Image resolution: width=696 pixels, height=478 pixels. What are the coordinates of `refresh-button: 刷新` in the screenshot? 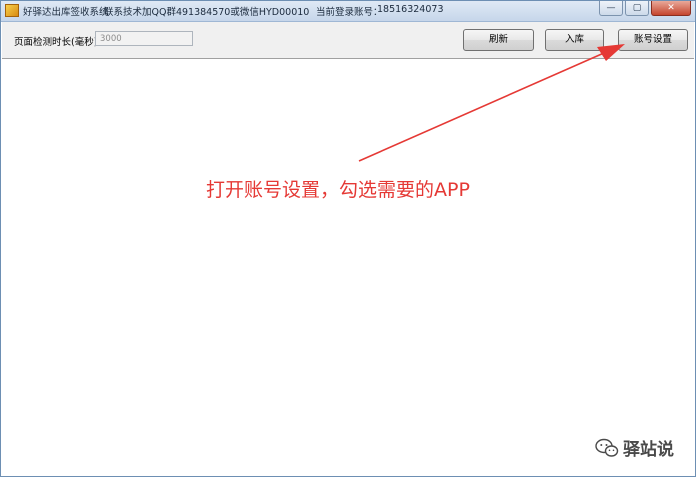 It's located at (498, 40).